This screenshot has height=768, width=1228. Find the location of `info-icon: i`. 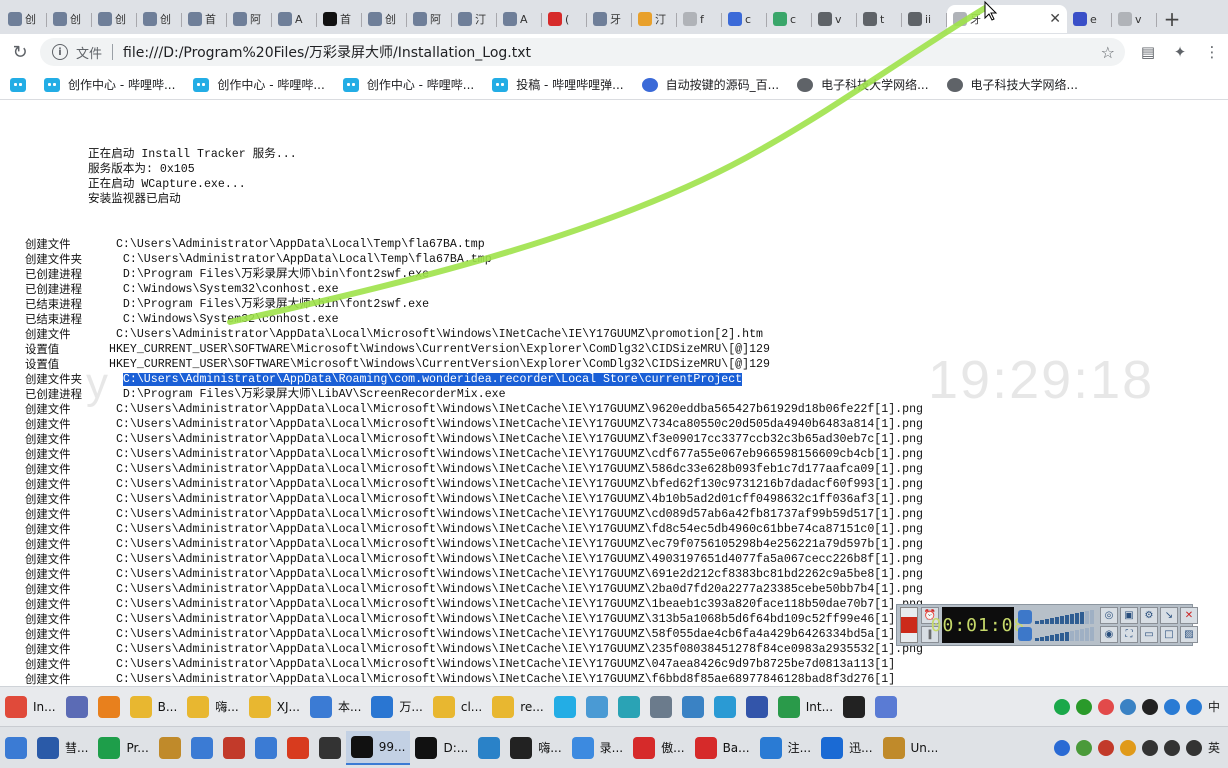

info-icon: i is located at coordinates (60, 52).